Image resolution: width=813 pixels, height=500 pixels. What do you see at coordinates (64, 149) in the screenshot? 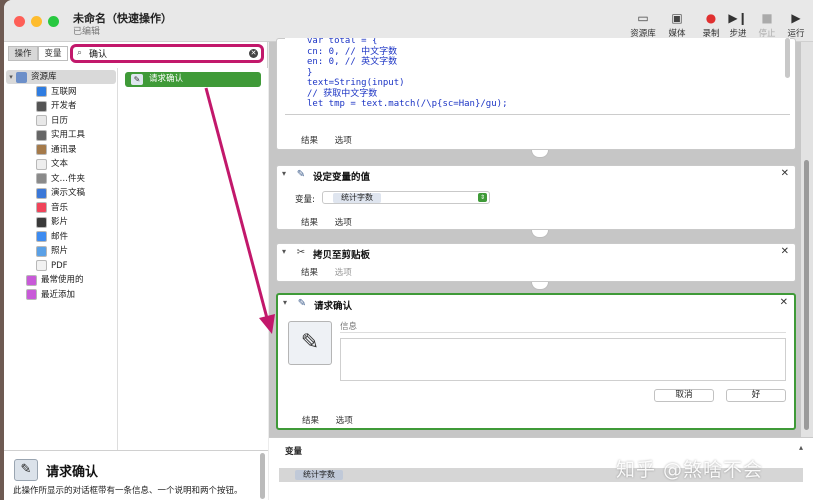
I see `library-category-label: 通讯录` at bounding box center [64, 149].